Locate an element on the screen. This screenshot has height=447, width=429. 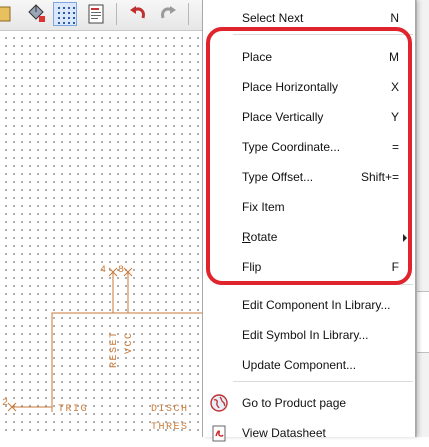
menu-item-label: Go to Product page is located at coordinates (294, 403).